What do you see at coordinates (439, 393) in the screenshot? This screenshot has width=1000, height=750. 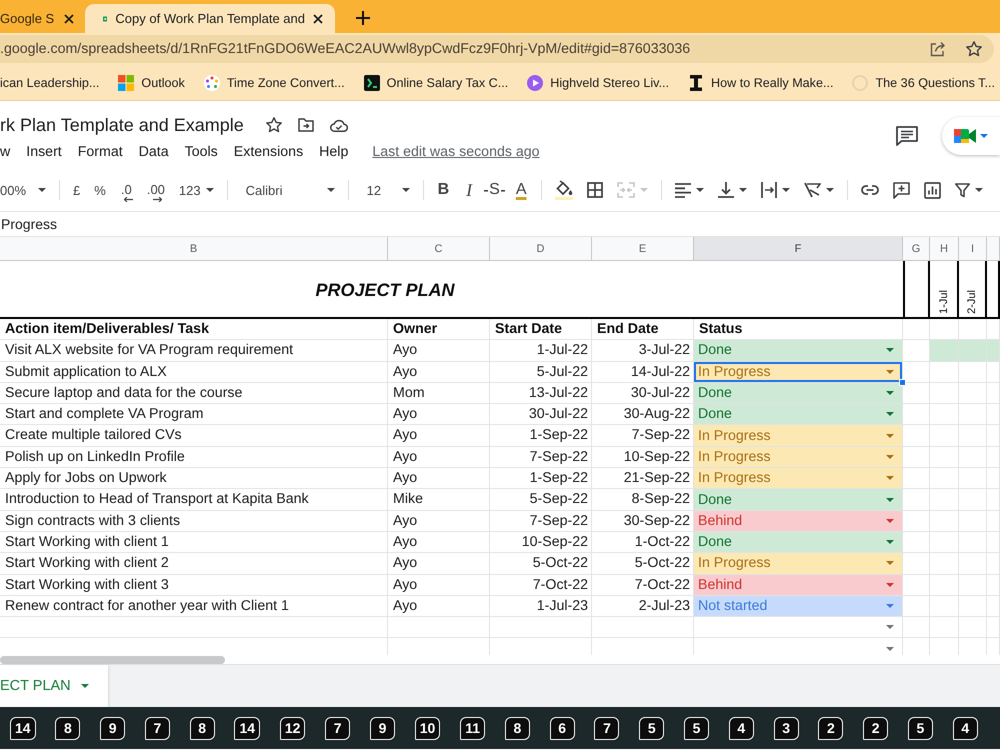 I see `table-cell: Mom` at bounding box center [439, 393].